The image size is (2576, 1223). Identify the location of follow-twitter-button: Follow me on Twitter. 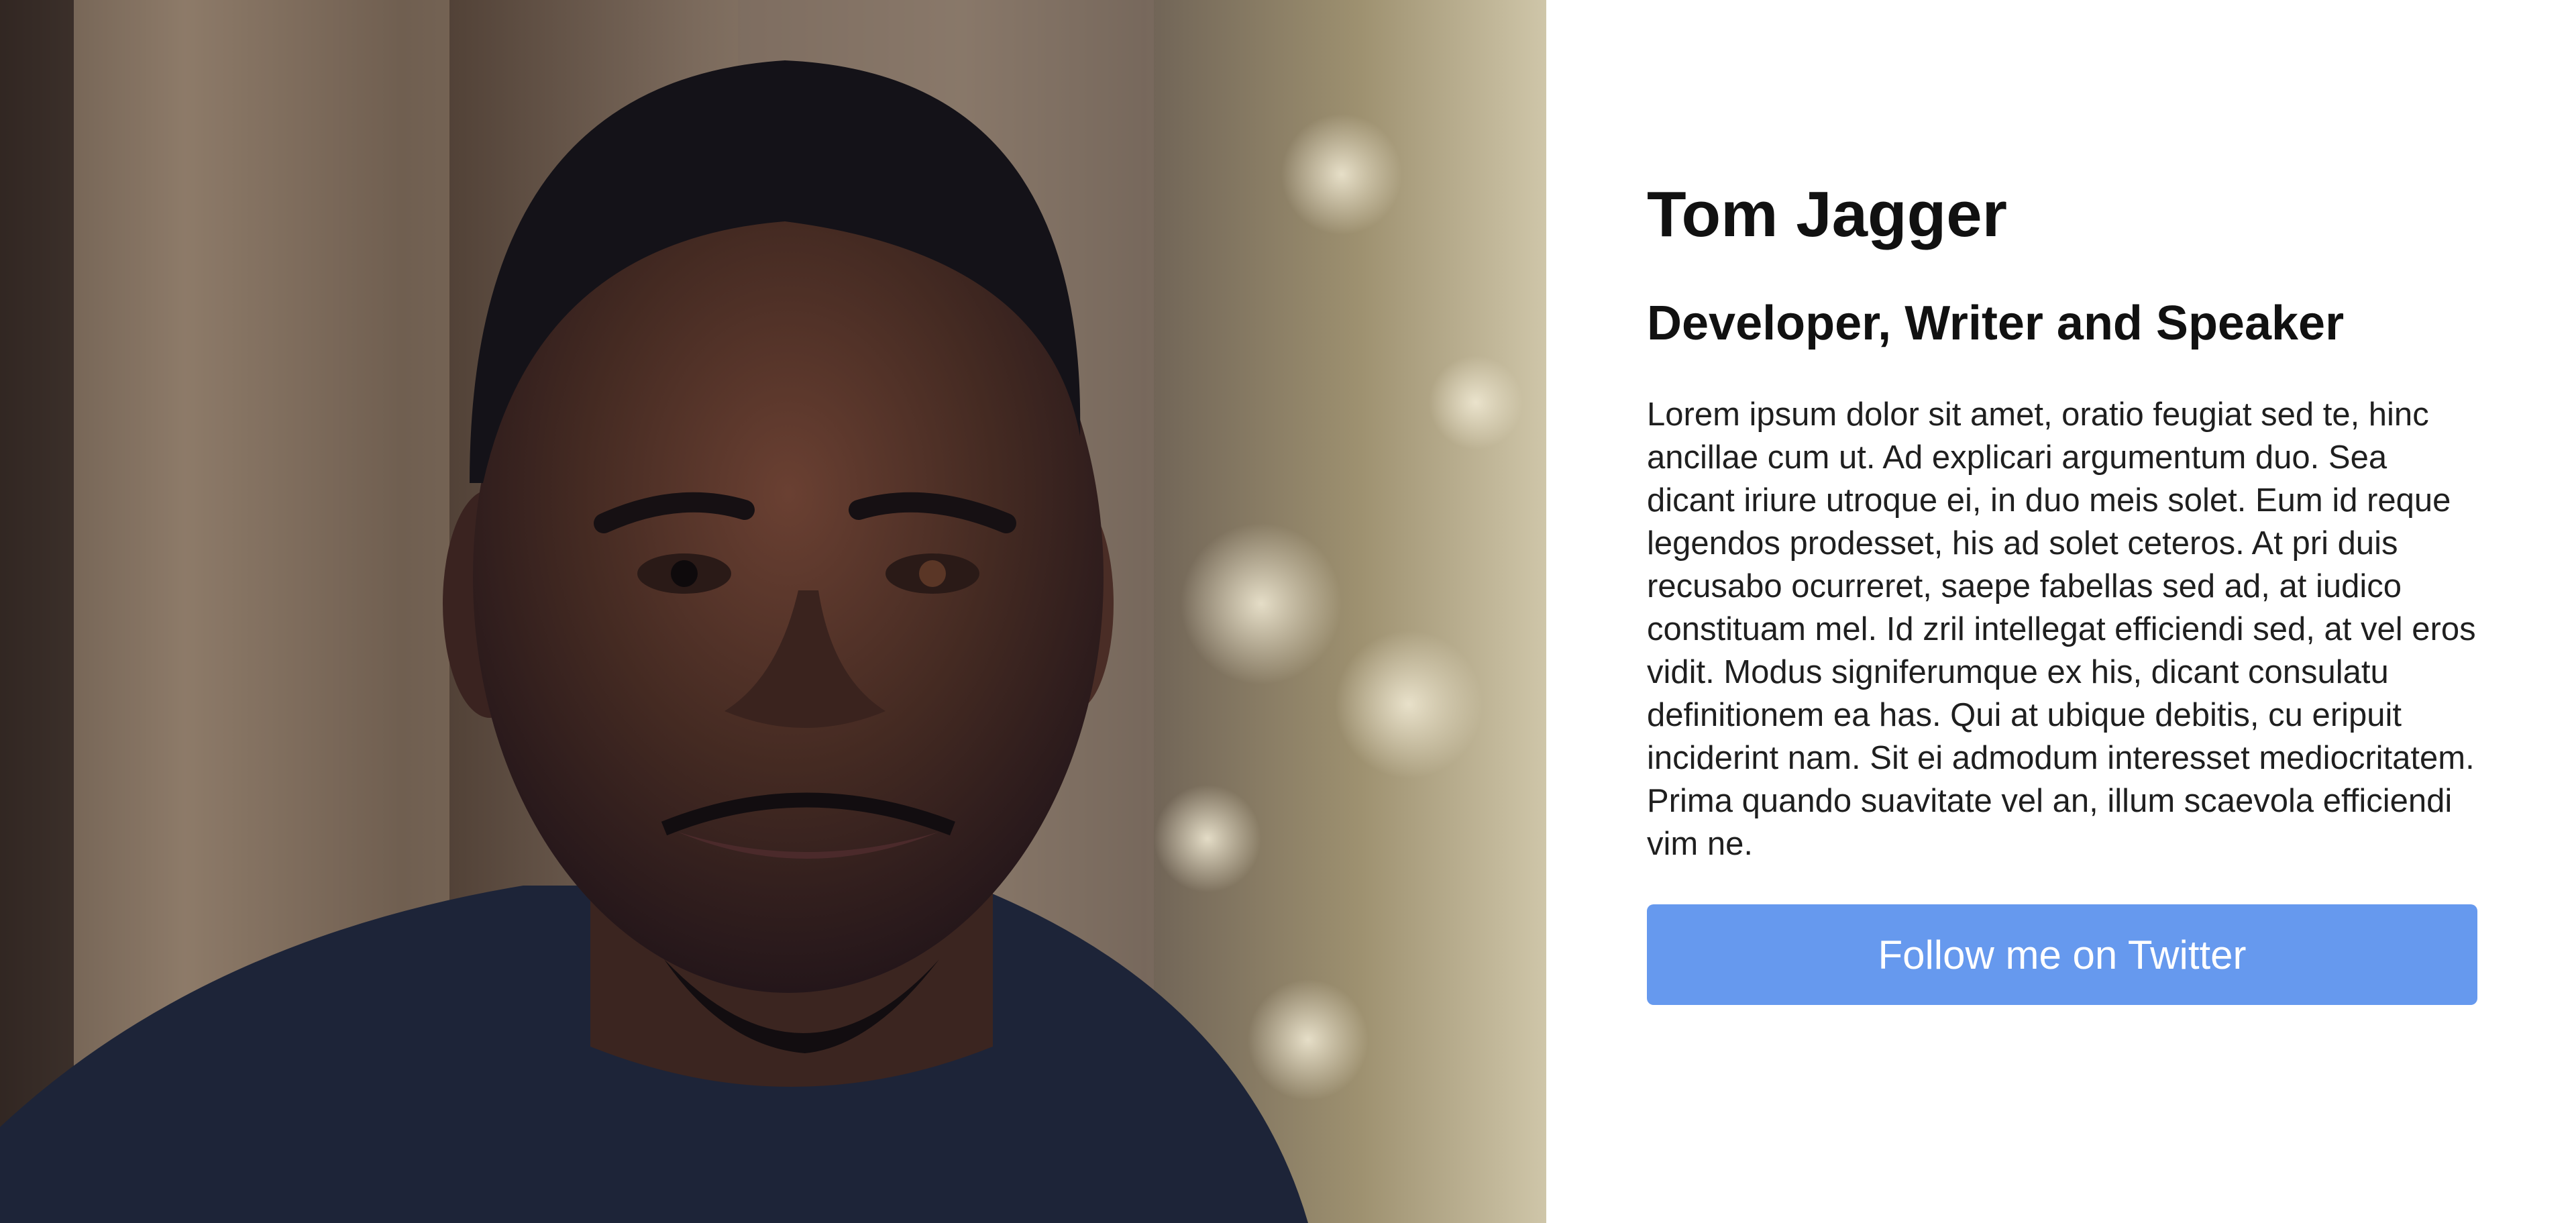
(2062, 954).